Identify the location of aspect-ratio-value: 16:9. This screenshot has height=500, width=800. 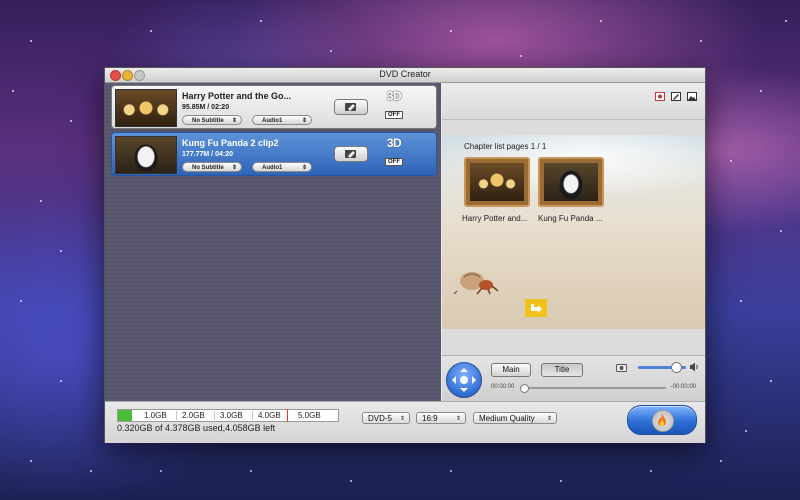
(430, 418).